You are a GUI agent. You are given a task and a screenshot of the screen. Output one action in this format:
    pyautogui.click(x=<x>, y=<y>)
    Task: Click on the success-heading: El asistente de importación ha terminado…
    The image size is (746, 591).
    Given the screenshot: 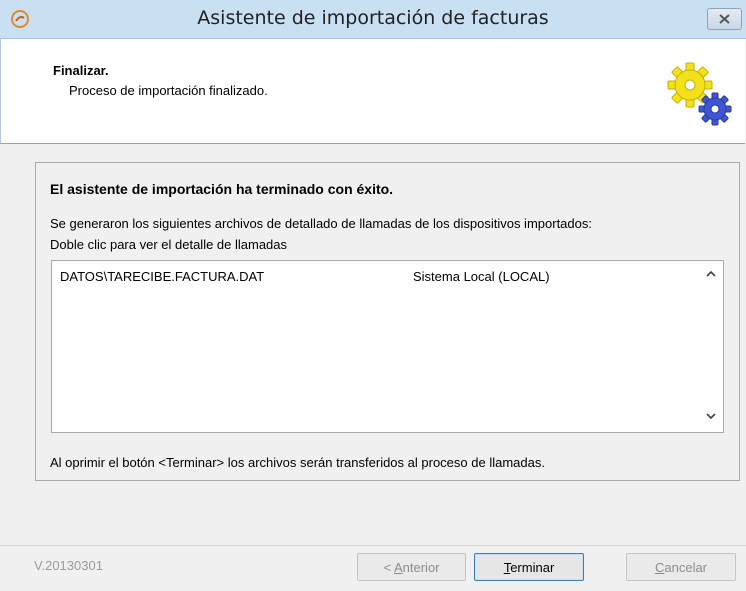 What is the action you would take?
    pyautogui.click(x=222, y=189)
    